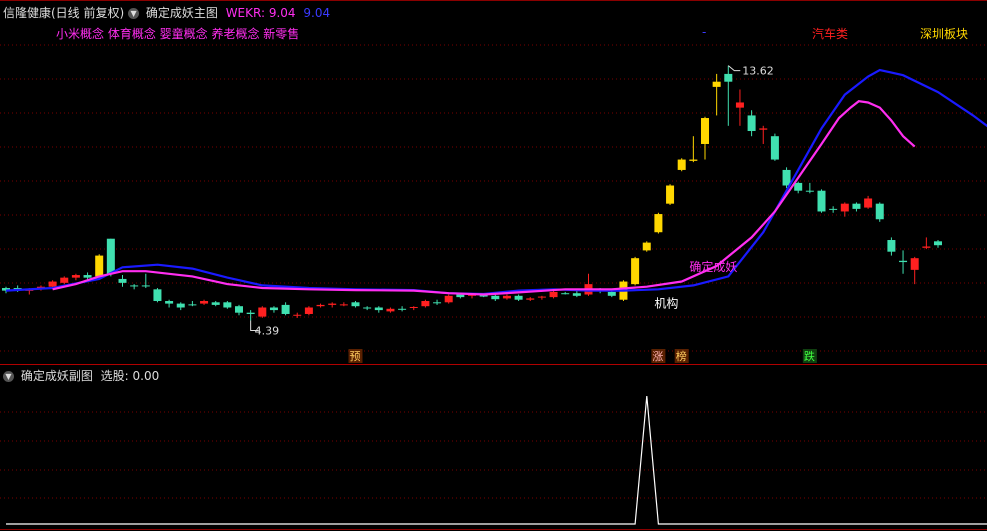 This screenshot has width=987, height=531. I want to click on dash-label: -, so click(704, 32).